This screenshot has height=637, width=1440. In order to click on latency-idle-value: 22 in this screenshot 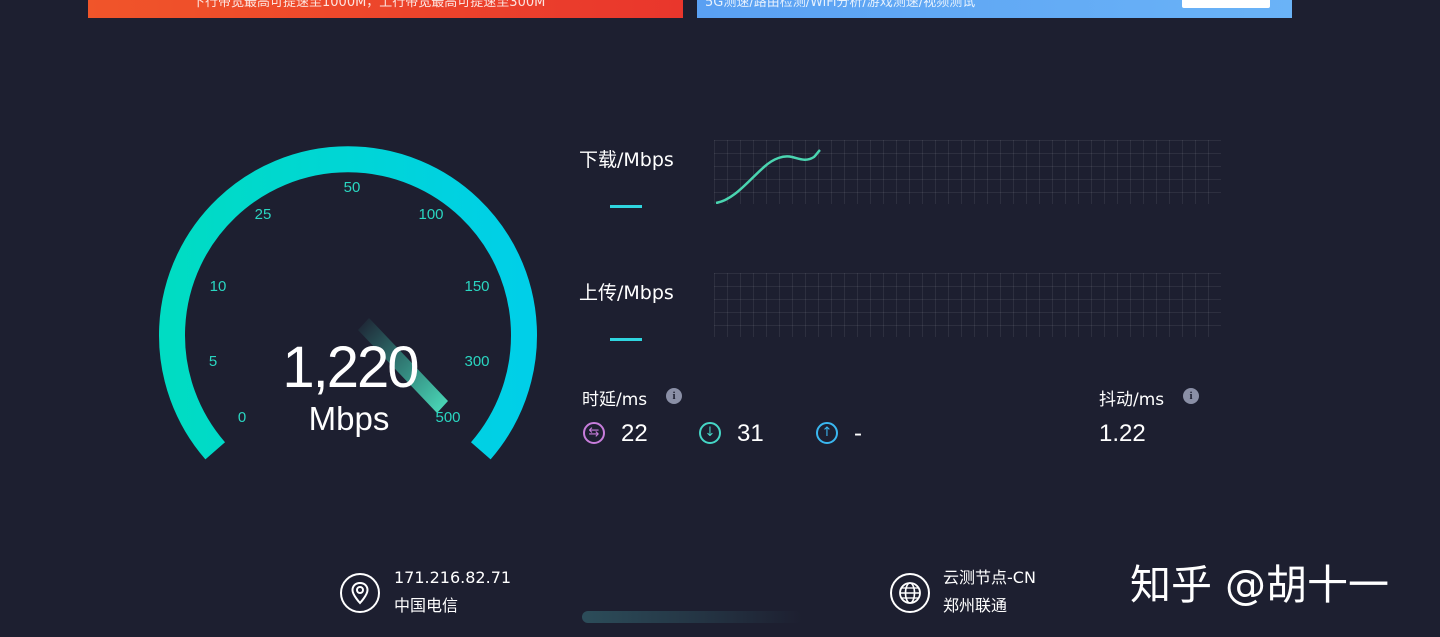, I will do `click(634, 433)`.